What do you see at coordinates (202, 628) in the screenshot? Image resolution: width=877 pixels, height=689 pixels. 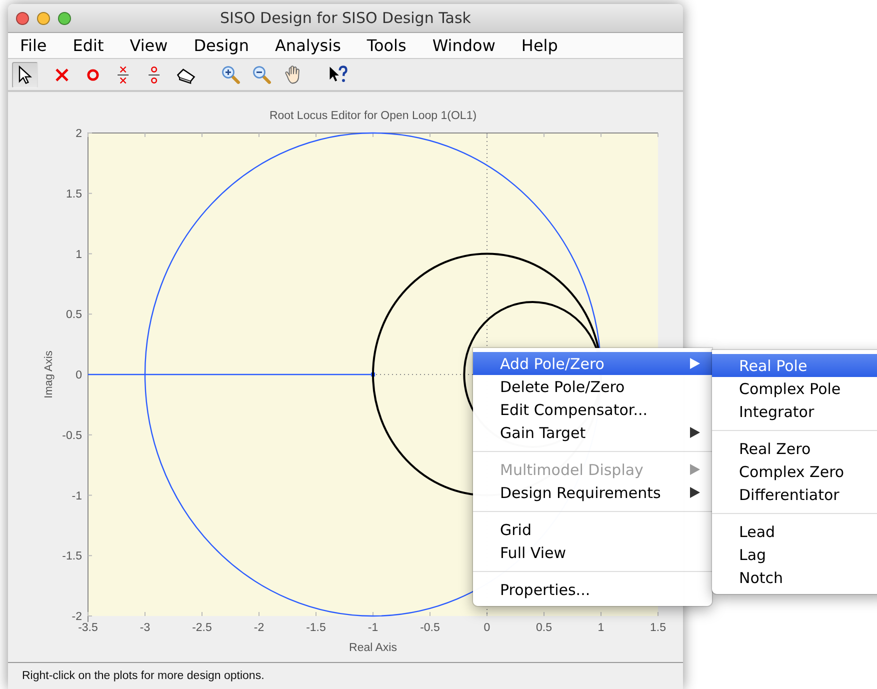 I see `axis-tick-label: -2.5` at bounding box center [202, 628].